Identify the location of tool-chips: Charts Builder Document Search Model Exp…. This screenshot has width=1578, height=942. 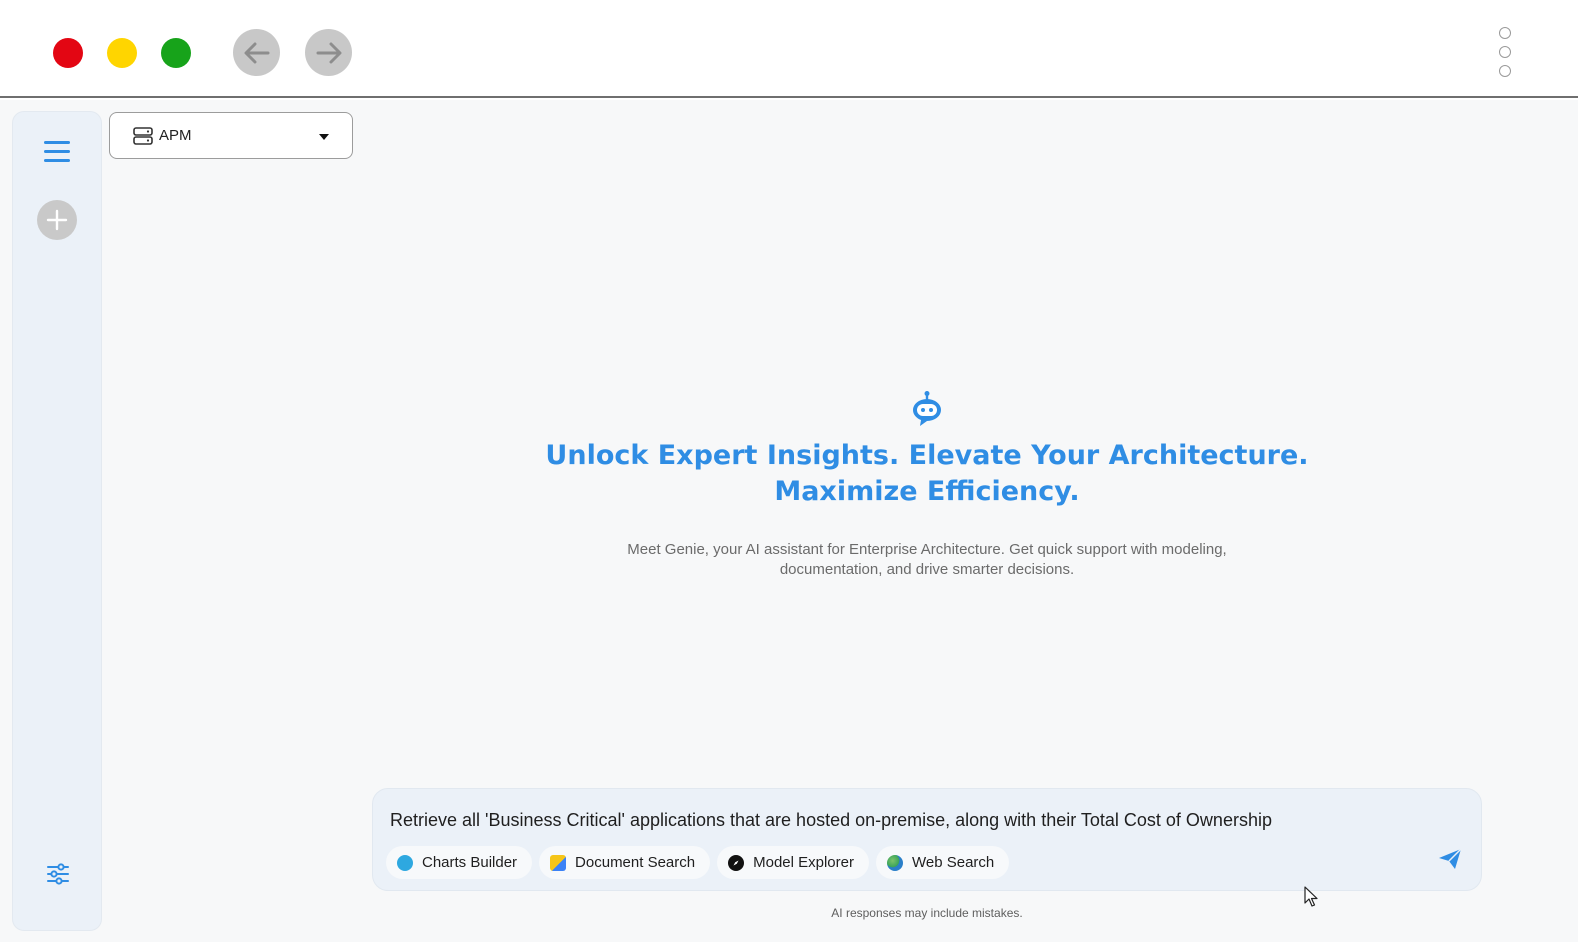
(698, 862).